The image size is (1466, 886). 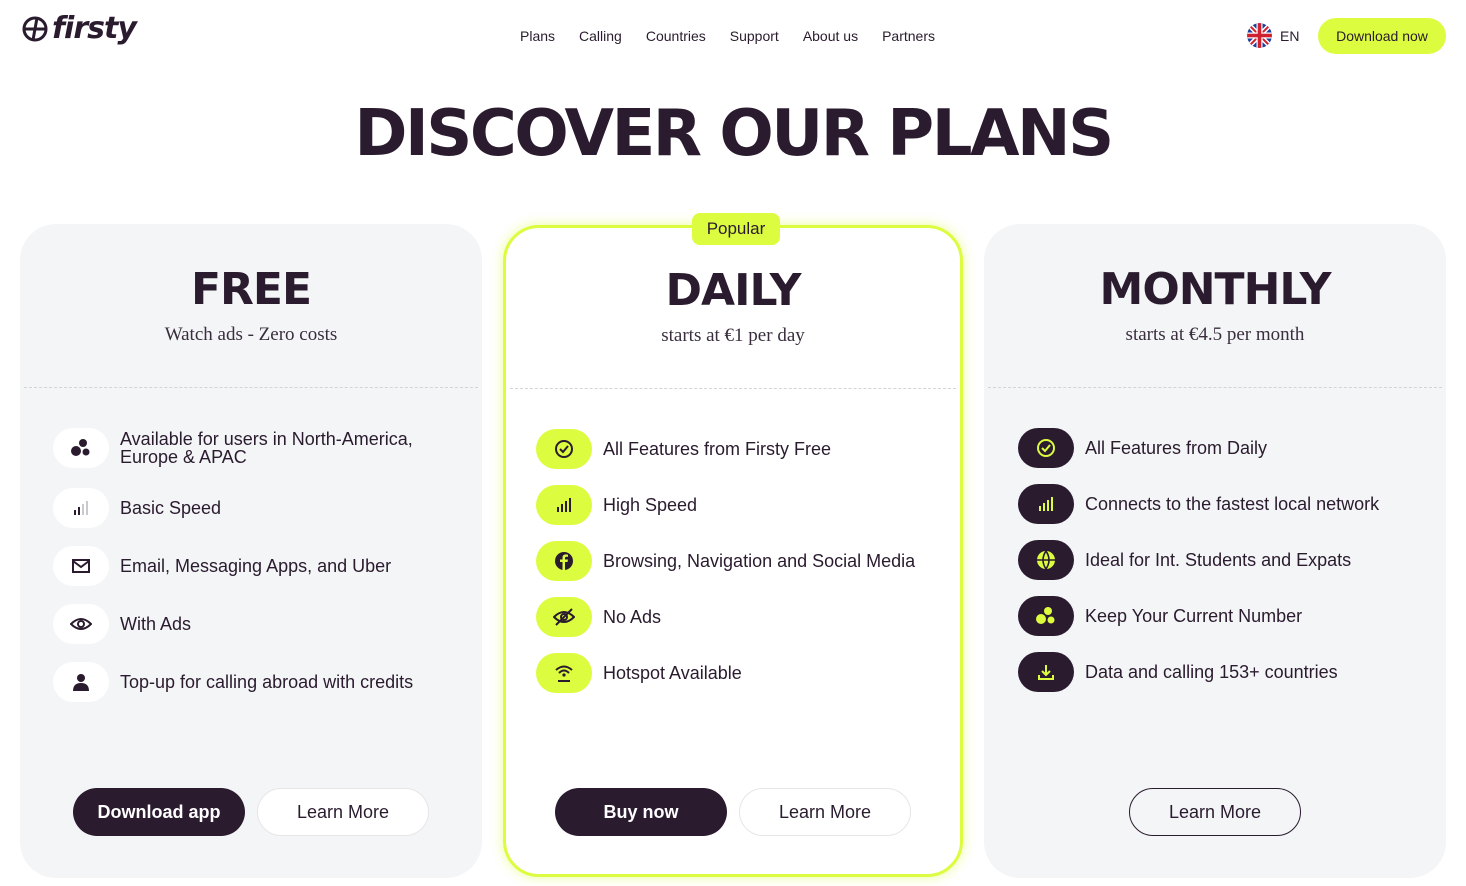 I want to click on feature-text: Keep Your Current Number, so click(x=1194, y=616).